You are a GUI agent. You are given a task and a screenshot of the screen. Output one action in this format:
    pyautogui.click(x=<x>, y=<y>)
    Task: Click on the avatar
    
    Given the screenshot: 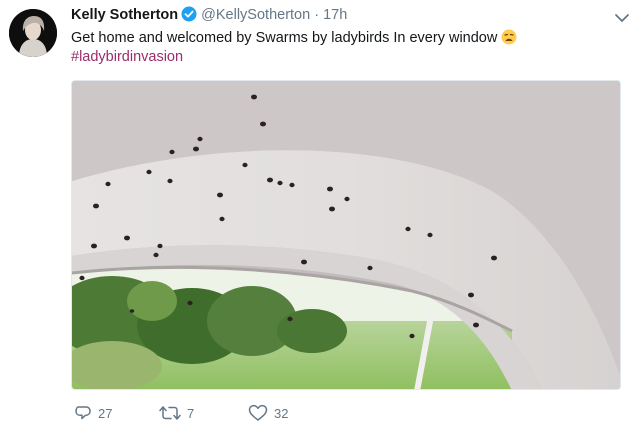 What is the action you would take?
    pyautogui.click(x=33, y=33)
    